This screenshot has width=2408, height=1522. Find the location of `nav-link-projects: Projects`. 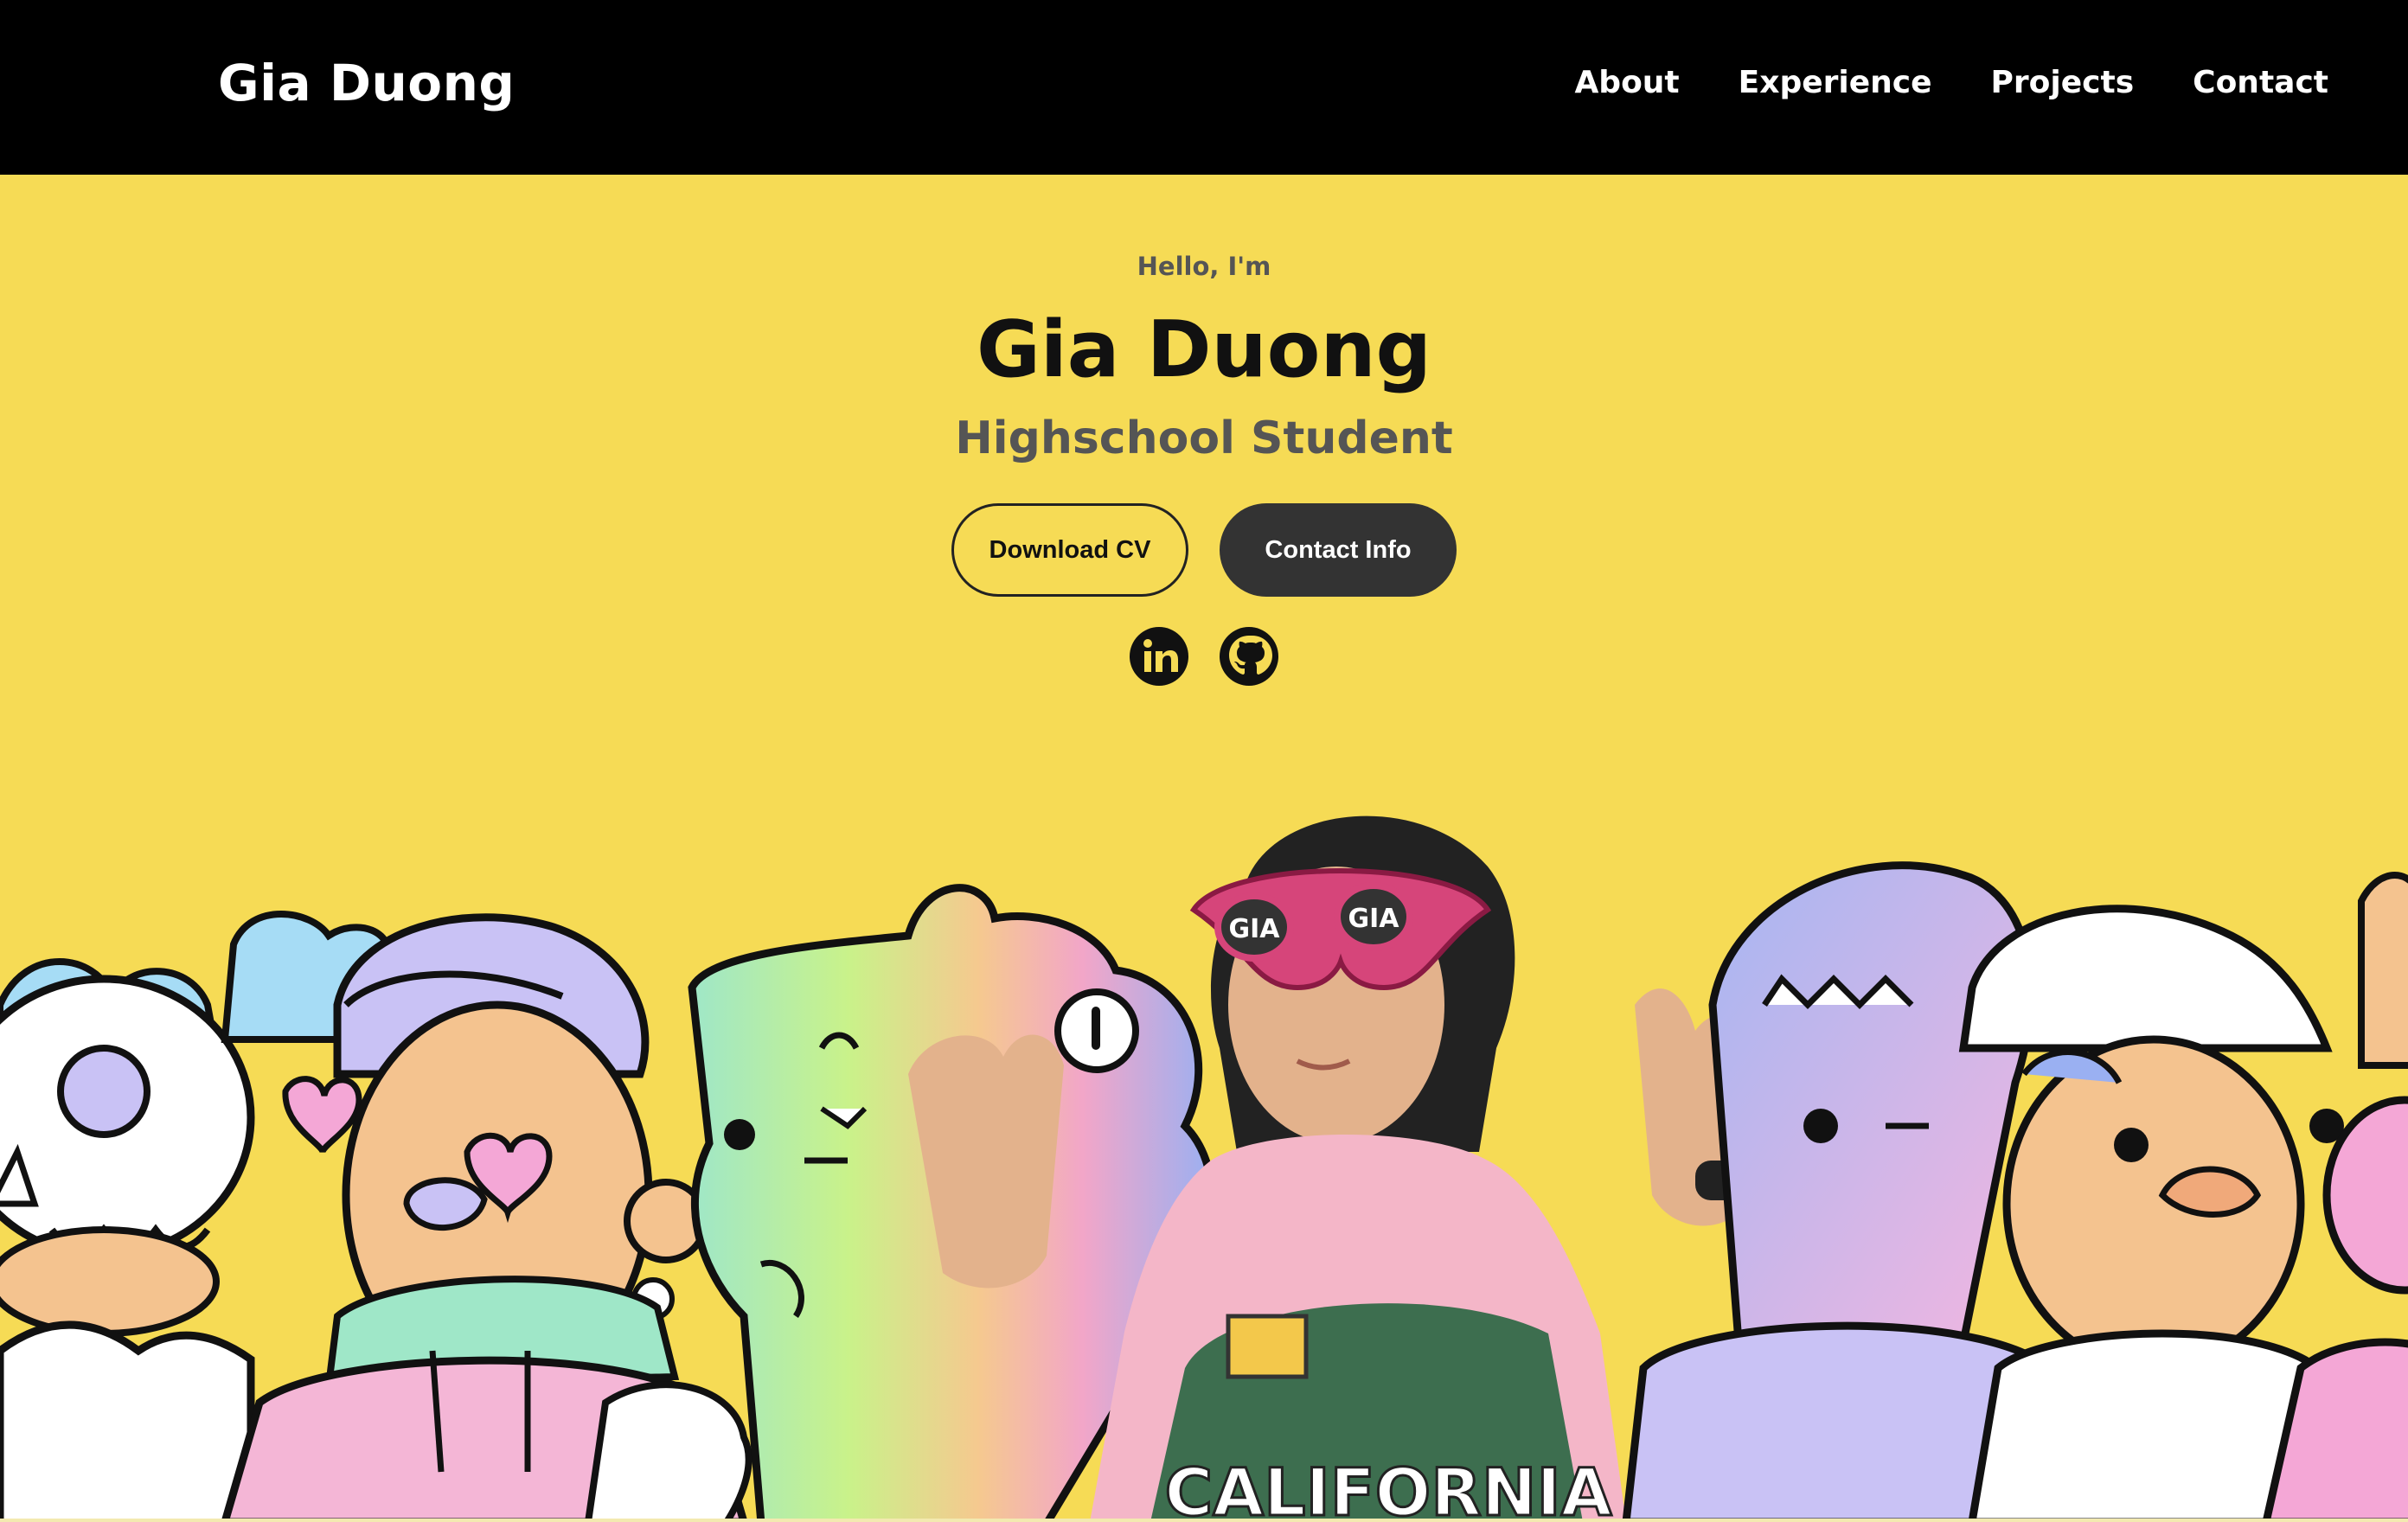

nav-link-projects: Projects is located at coordinates (2063, 83).